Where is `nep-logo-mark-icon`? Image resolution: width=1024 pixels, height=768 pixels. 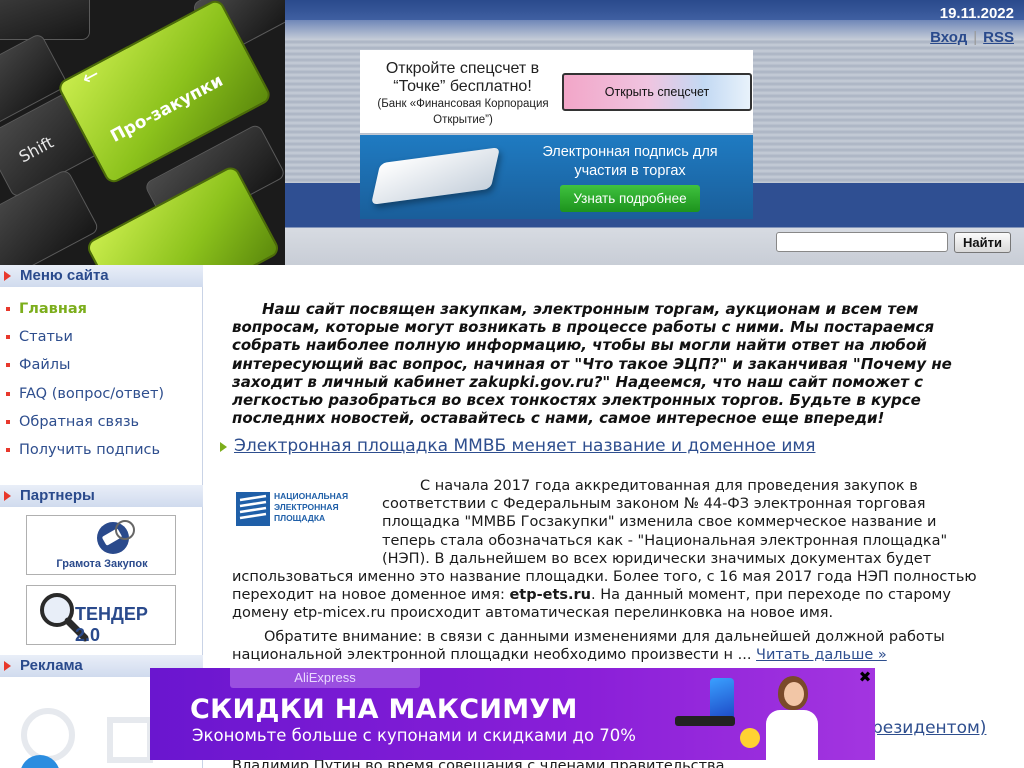 nep-logo-mark-icon is located at coordinates (253, 509).